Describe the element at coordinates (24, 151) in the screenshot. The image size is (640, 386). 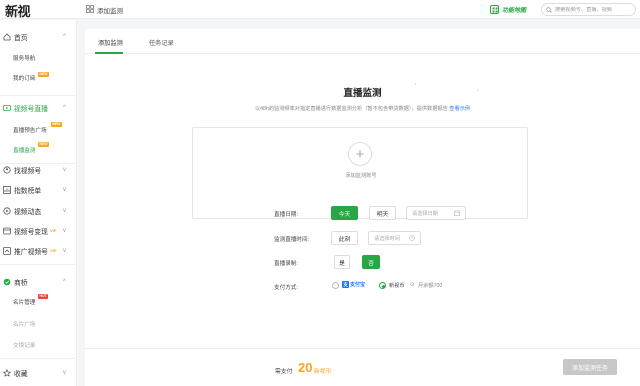
I see `sidebar-subitem-label: 直播监测` at that location.